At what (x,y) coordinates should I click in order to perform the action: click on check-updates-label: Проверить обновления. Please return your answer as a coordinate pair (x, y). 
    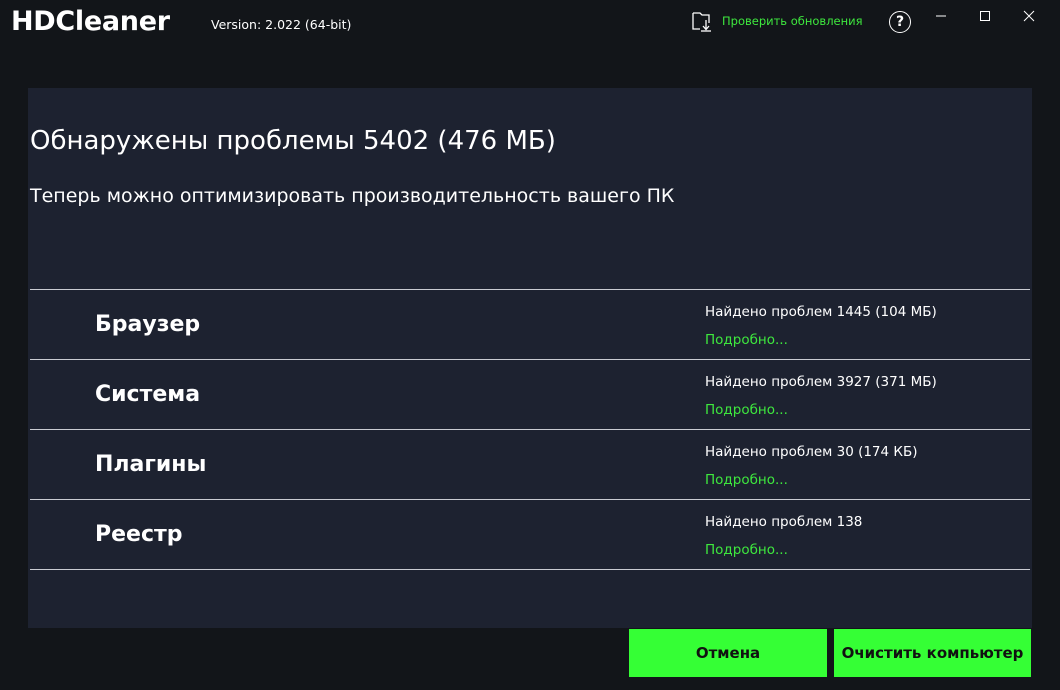
    Looking at the image, I should click on (792, 21).